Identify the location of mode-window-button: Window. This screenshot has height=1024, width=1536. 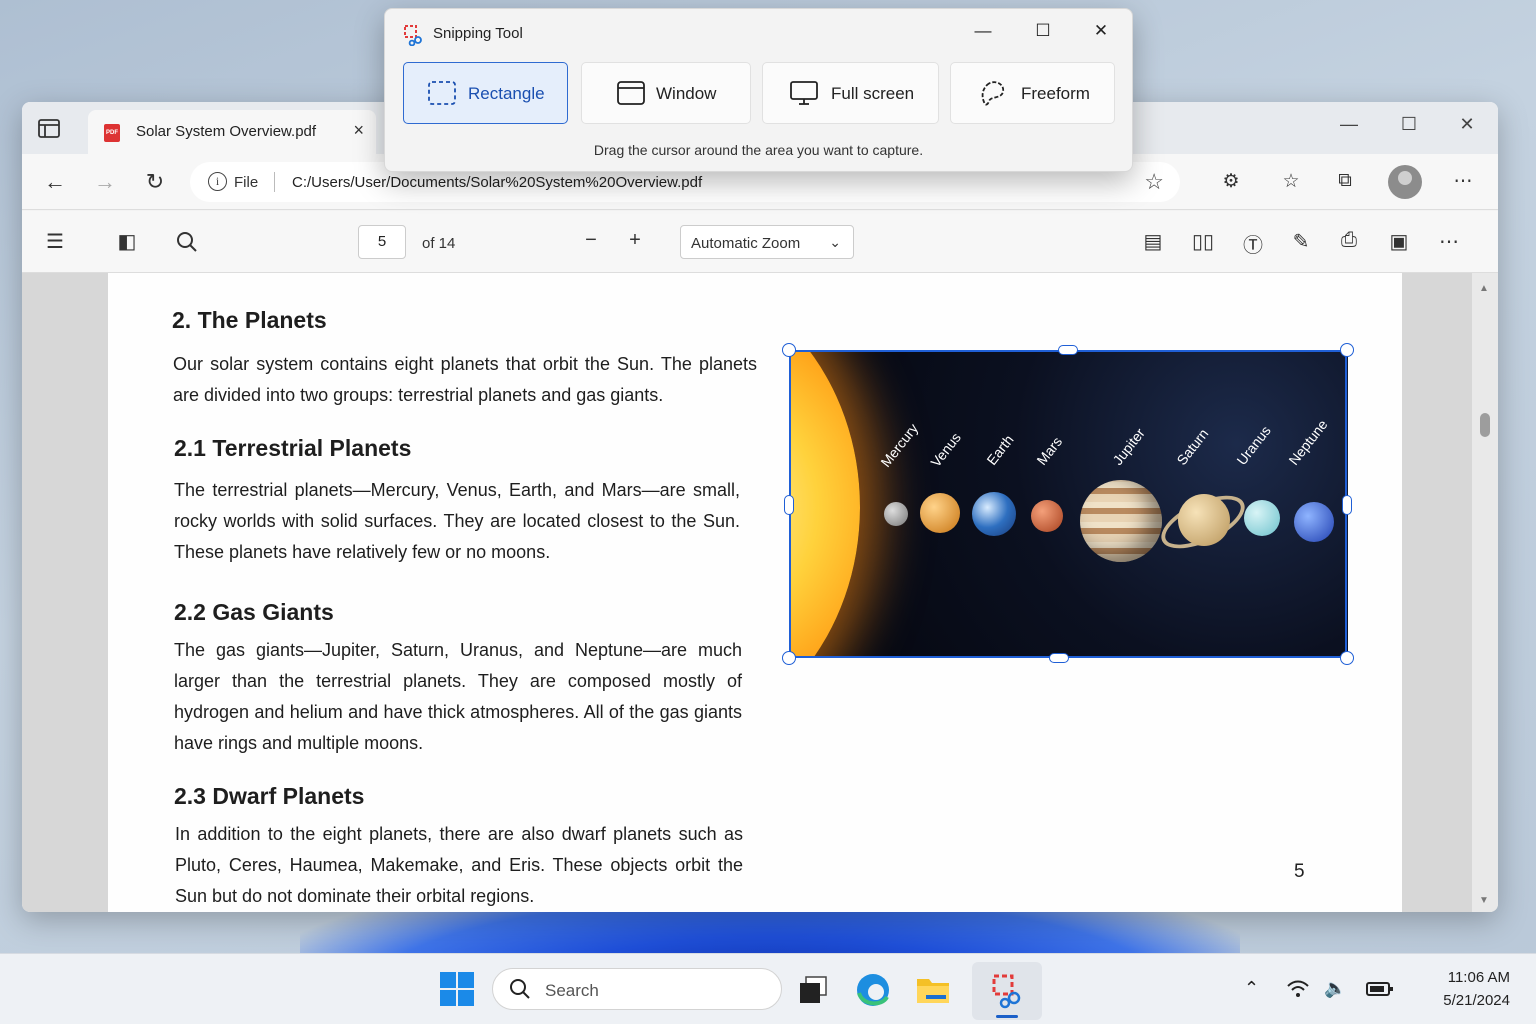
(666, 93).